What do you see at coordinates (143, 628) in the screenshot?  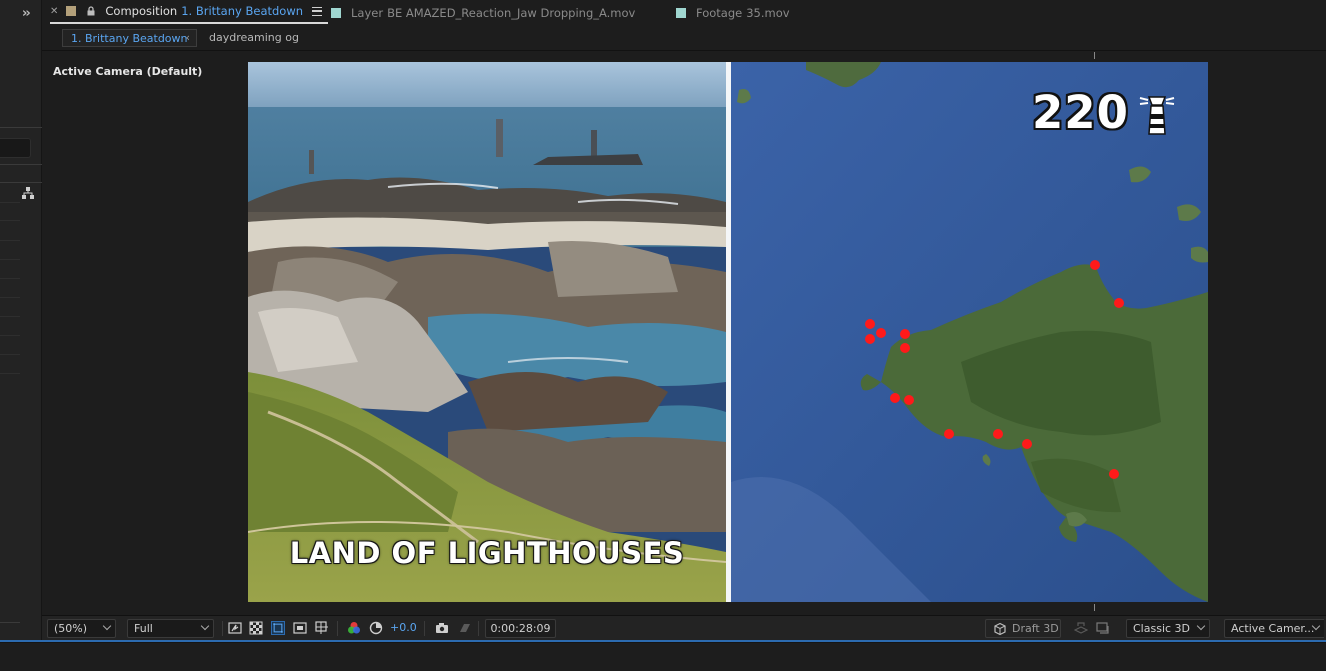 I see `resolution-value: Full` at bounding box center [143, 628].